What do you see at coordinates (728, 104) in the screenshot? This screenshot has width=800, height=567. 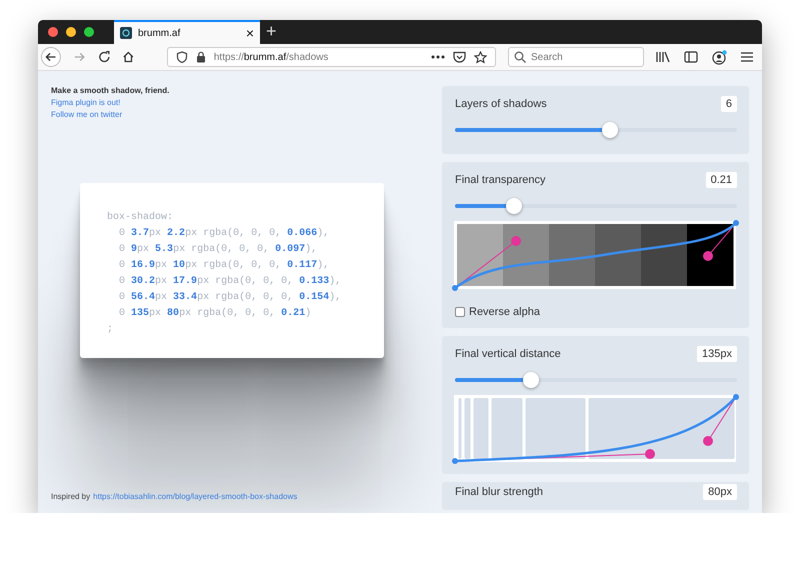 I see `value-field: 6` at bounding box center [728, 104].